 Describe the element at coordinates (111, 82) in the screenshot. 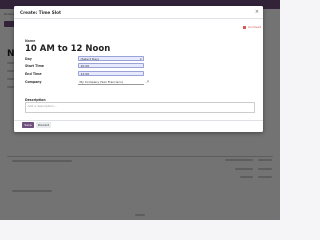

I see `company-input: My Company (San Francisco)` at that location.